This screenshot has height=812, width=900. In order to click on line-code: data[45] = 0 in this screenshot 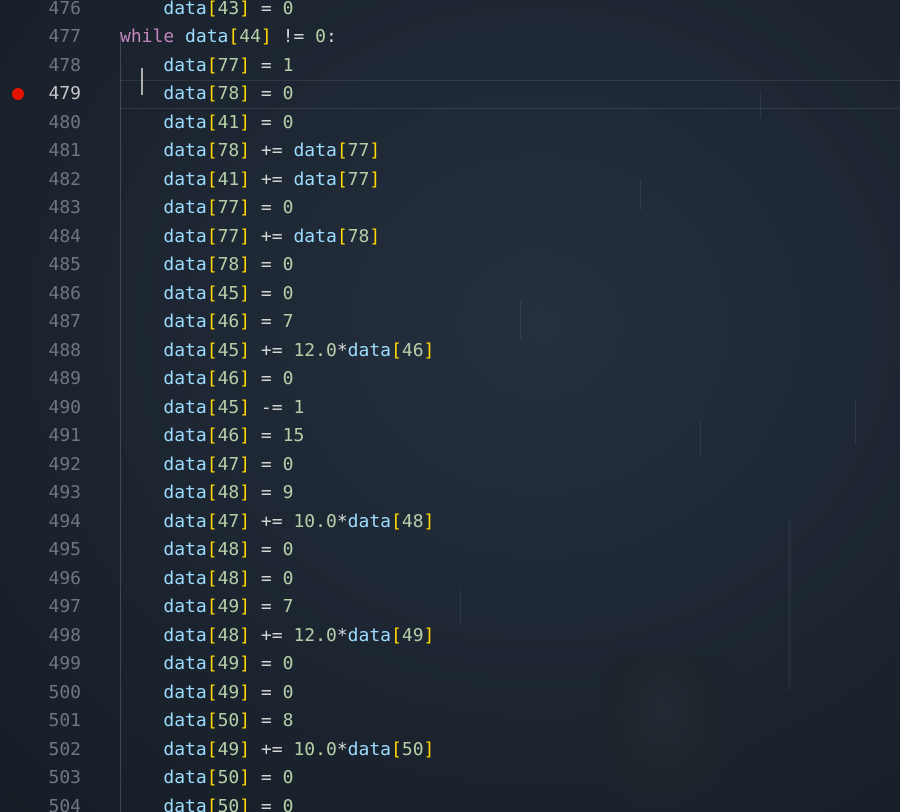, I will do `click(206, 294)`.